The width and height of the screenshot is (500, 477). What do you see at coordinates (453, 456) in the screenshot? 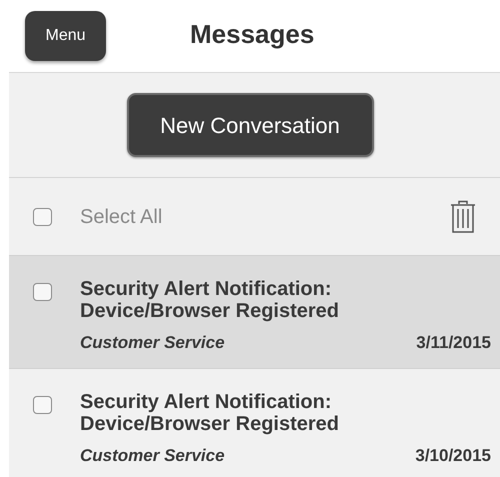
I see `message-date: 3/10/2015` at bounding box center [453, 456].